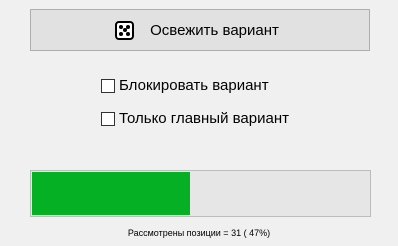 The image size is (398, 246). What do you see at coordinates (204, 118) in the screenshot?
I see `main-variant-only-label: Только главный вариант` at bounding box center [204, 118].